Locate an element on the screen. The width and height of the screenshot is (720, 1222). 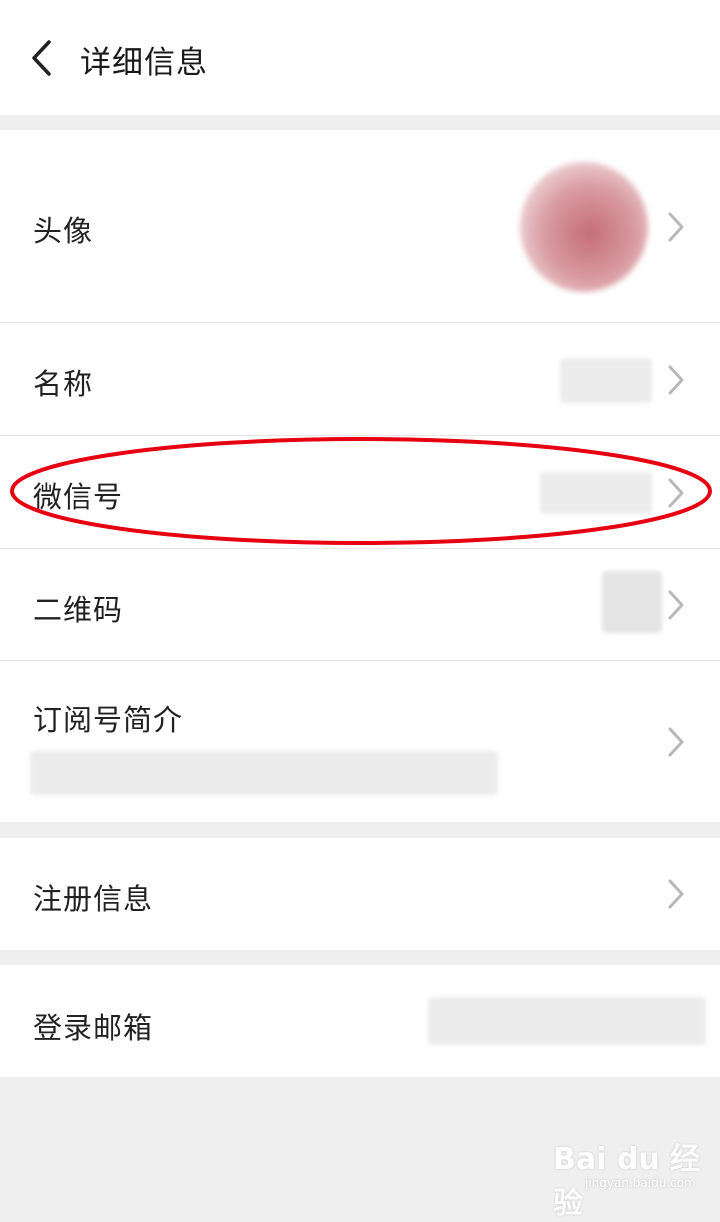
name-value-blurred is located at coordinates (606, 380).